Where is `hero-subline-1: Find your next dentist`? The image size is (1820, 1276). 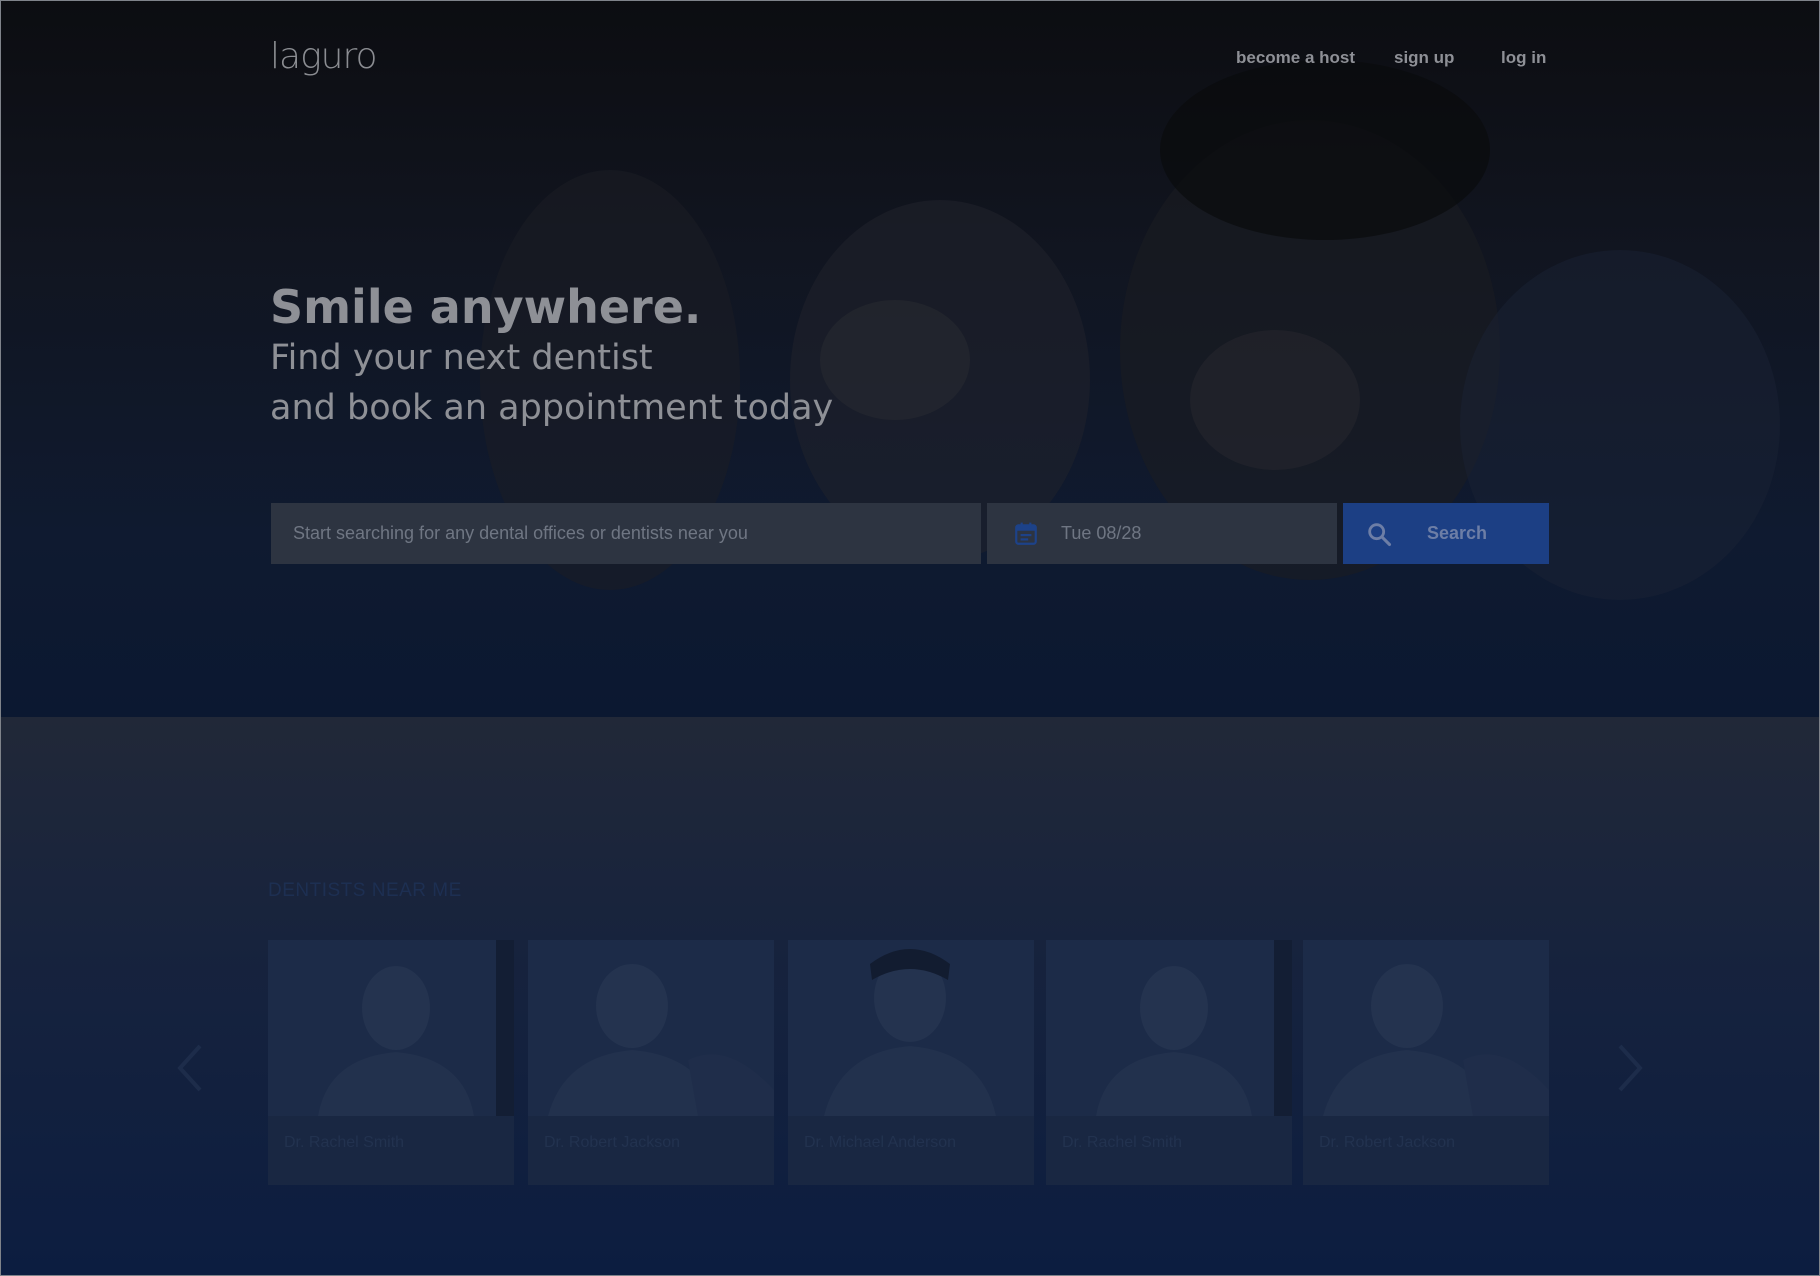 hero-subline-1: Find your next dentist is located at coordinates (461, 358).